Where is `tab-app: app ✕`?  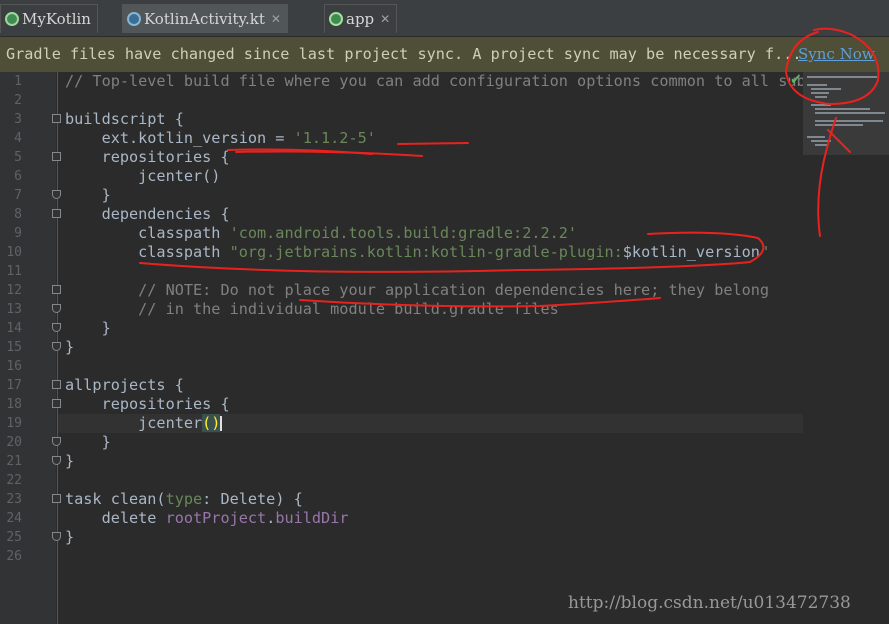
tab-app: app ✕ is located at coordinates (361, 18).